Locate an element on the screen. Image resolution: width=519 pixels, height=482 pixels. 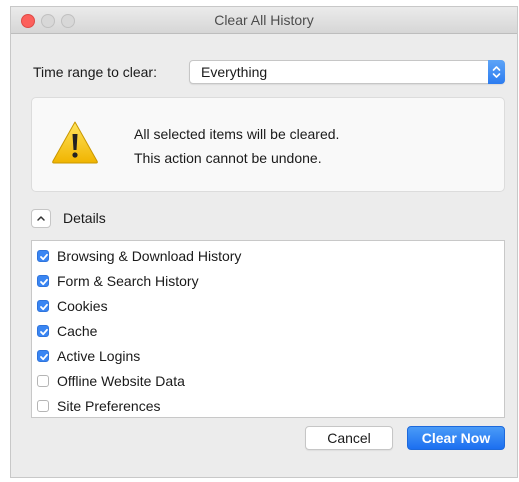
item-label: Active Logins is located at coordinates (99, 356).